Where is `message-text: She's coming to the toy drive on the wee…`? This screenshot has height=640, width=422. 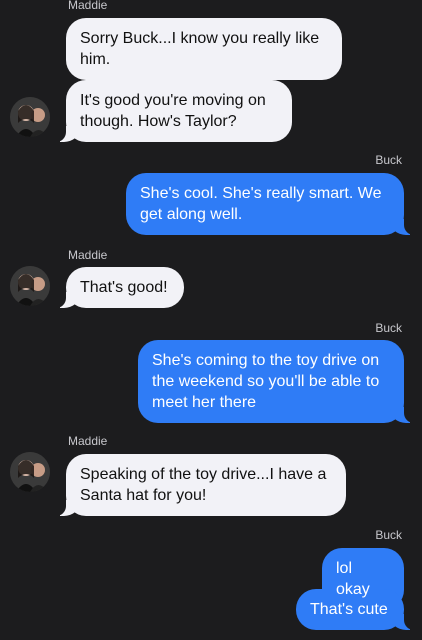 message-text: She's coming to the toy drive on the wee… is located at coordinates (266, 381).